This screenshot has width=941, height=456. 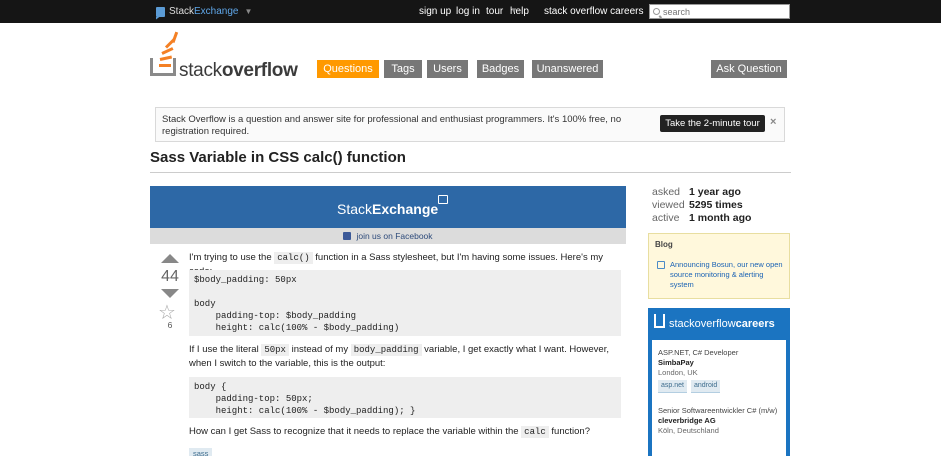 What do you see at coordinates (443, 199) in the screenshot?
I see `speech-bubble-icon` at bounding box center [443, 199].